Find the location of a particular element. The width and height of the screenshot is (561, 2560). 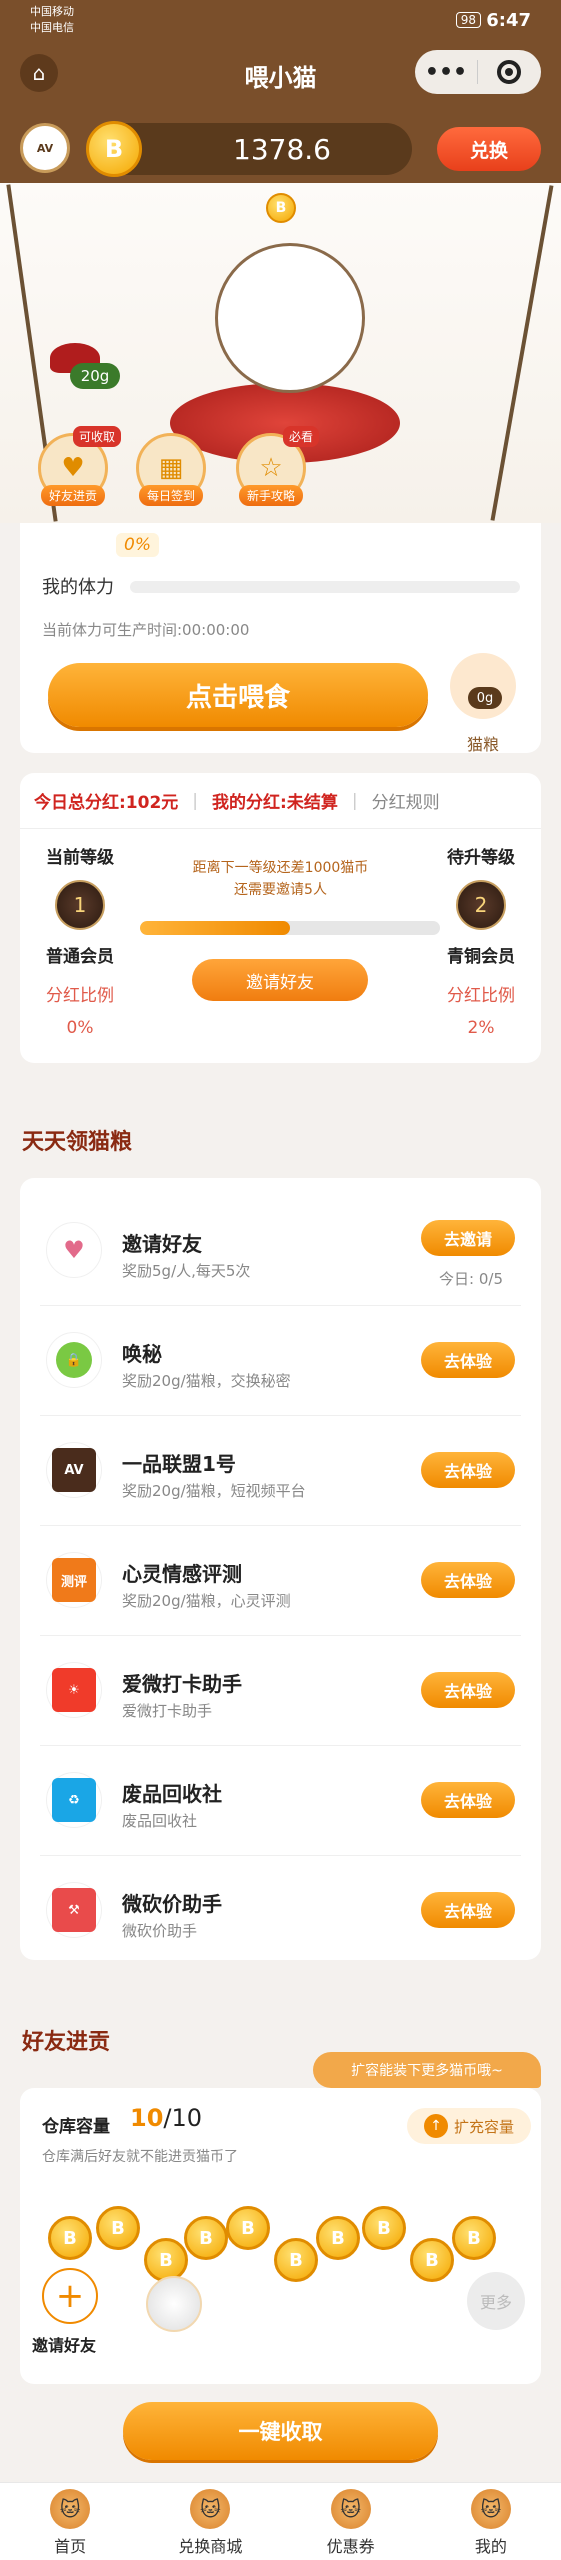

task-title: 废品回收社 is located at coordinates (172, 1794).